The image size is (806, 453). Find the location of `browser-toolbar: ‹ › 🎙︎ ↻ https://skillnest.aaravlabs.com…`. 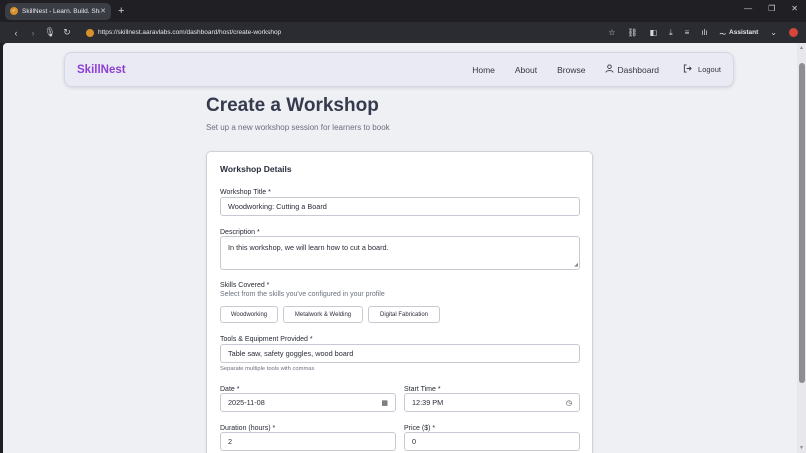

browser-toolbar: ‹ › 🎙︎ ↻ https://skillnest.aaravlabs.com… is located at coordinates (403, 32).